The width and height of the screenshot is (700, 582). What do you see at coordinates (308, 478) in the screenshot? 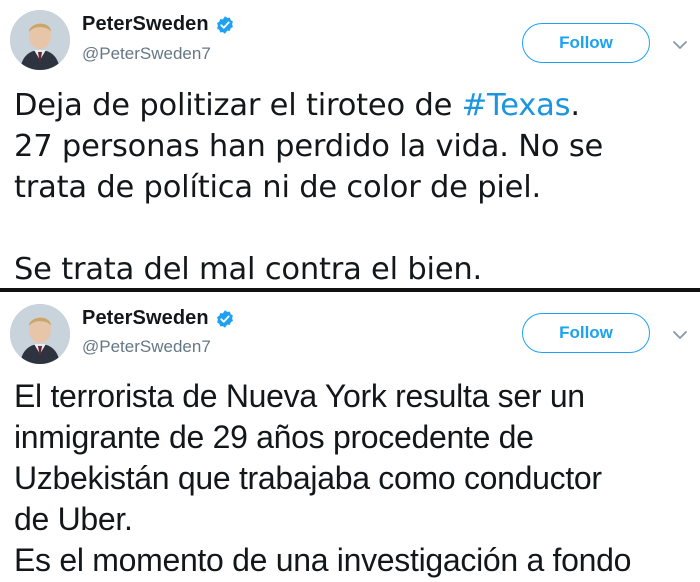
I see `tweet-text-line: Uzbekistán que trabajaba como conductor` at bounding box center [308, 478].